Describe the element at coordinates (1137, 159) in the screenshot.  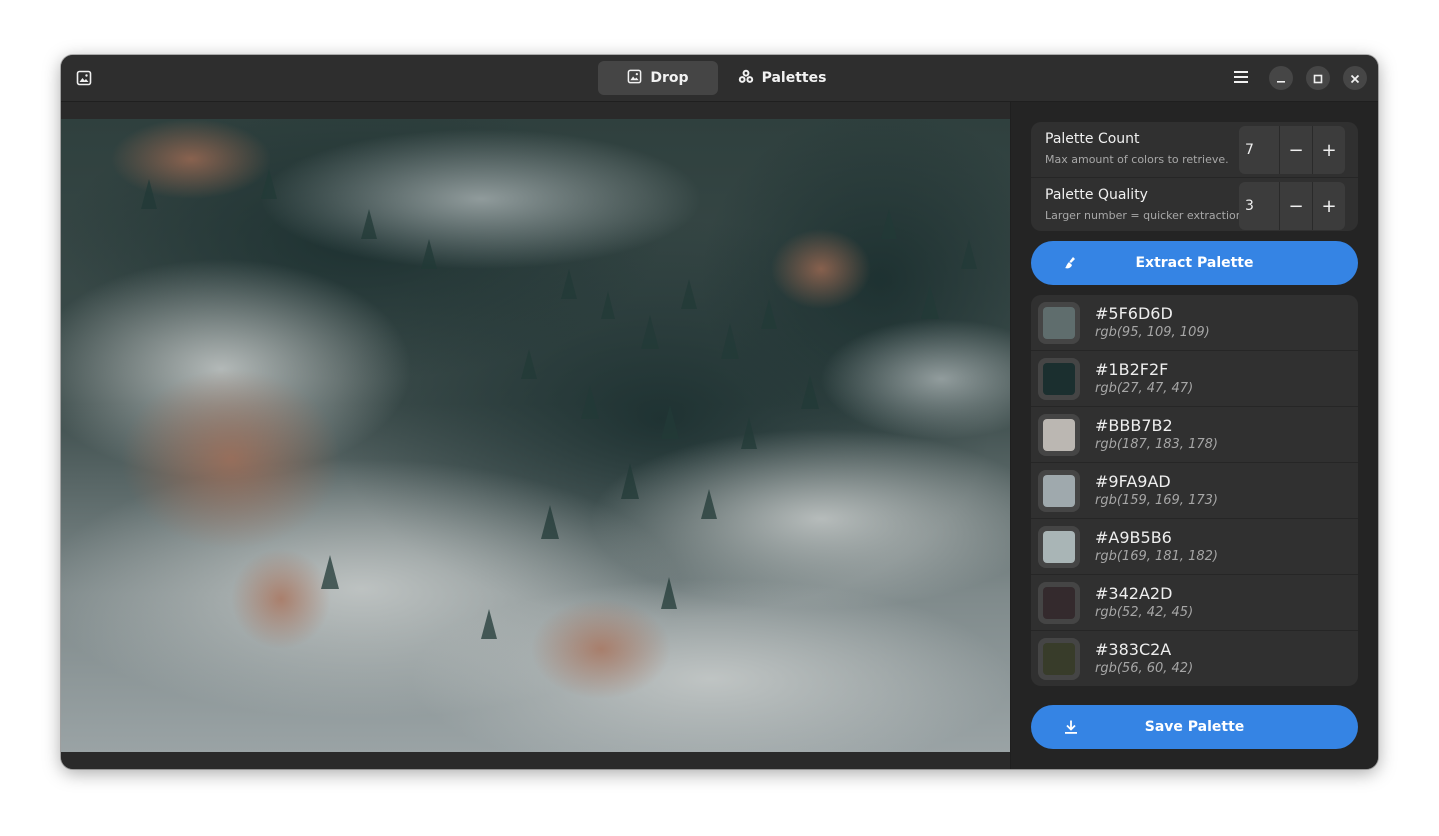
I see `palette-count-subtitle: Max amount of colors to retrieve.` at that location.